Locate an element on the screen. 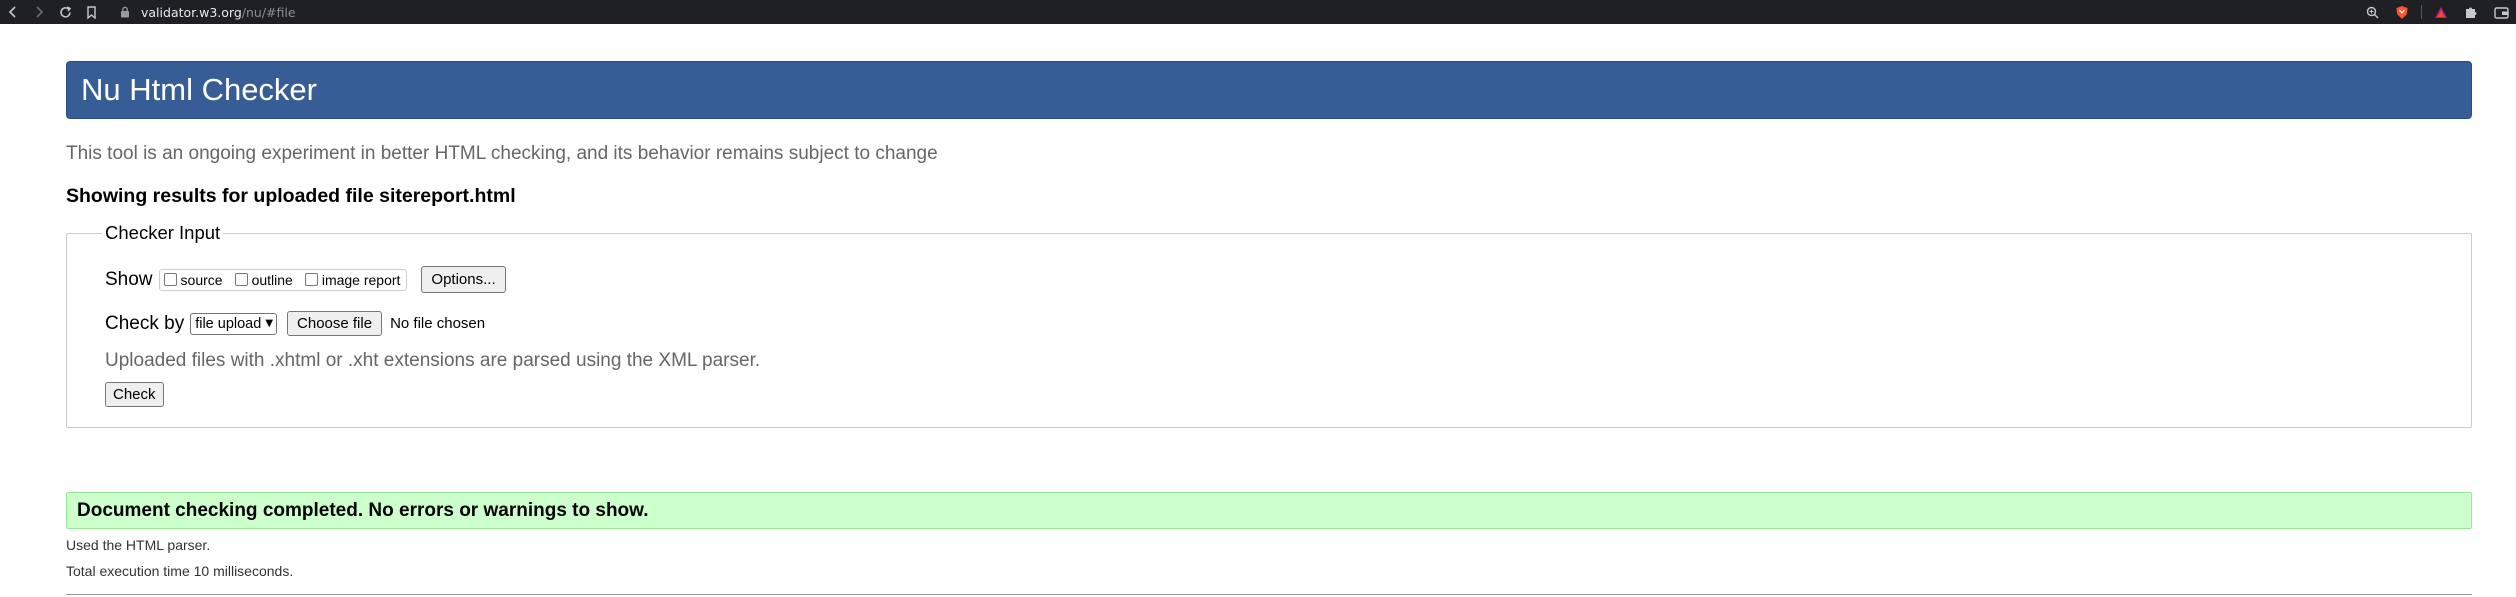 Image resolution: width=2516 pixels, height=597 pixels. execution-time: Total execution time 10 milliseconds. is located at coordinates (180, 571).